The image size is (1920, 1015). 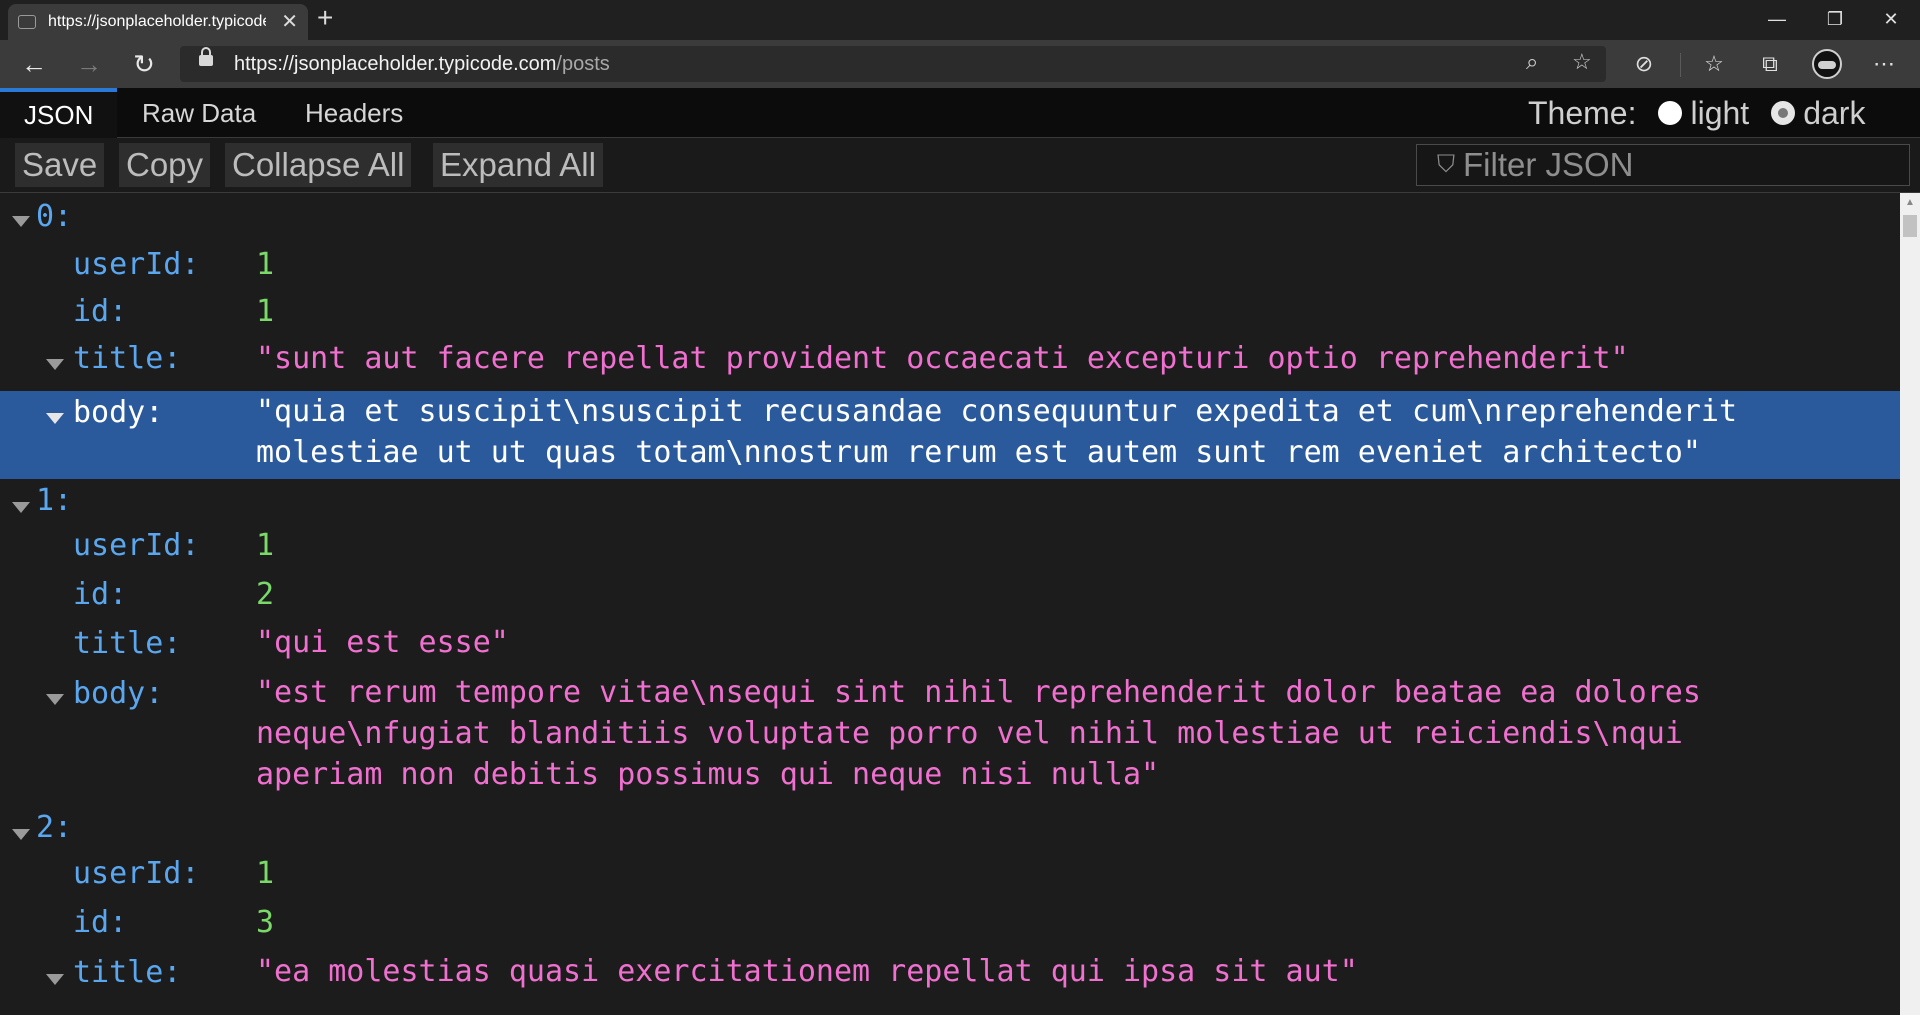 I want to click on json-string: "qui est esse", so click(x=382, y=642).